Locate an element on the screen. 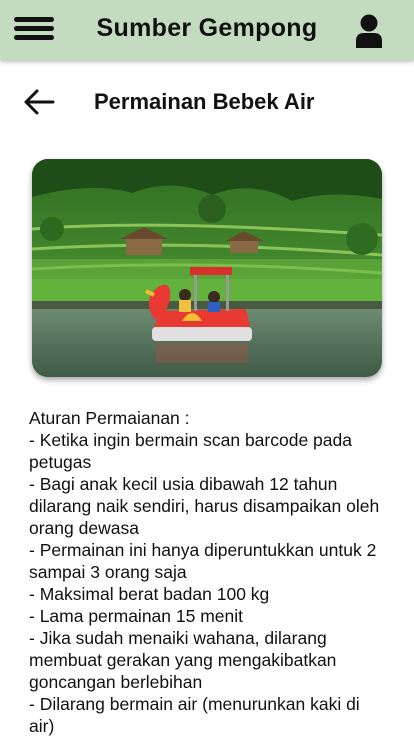 Image resolution: width=414 pixels, height=737 pixels. back-arrow-icon is located at coordinates (39, 102).